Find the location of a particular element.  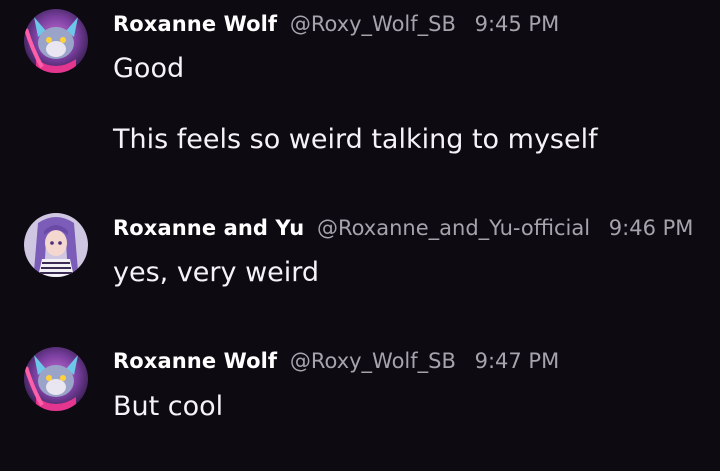

message-timestamp: 9:46 PM is located at coordinates (651, 228).